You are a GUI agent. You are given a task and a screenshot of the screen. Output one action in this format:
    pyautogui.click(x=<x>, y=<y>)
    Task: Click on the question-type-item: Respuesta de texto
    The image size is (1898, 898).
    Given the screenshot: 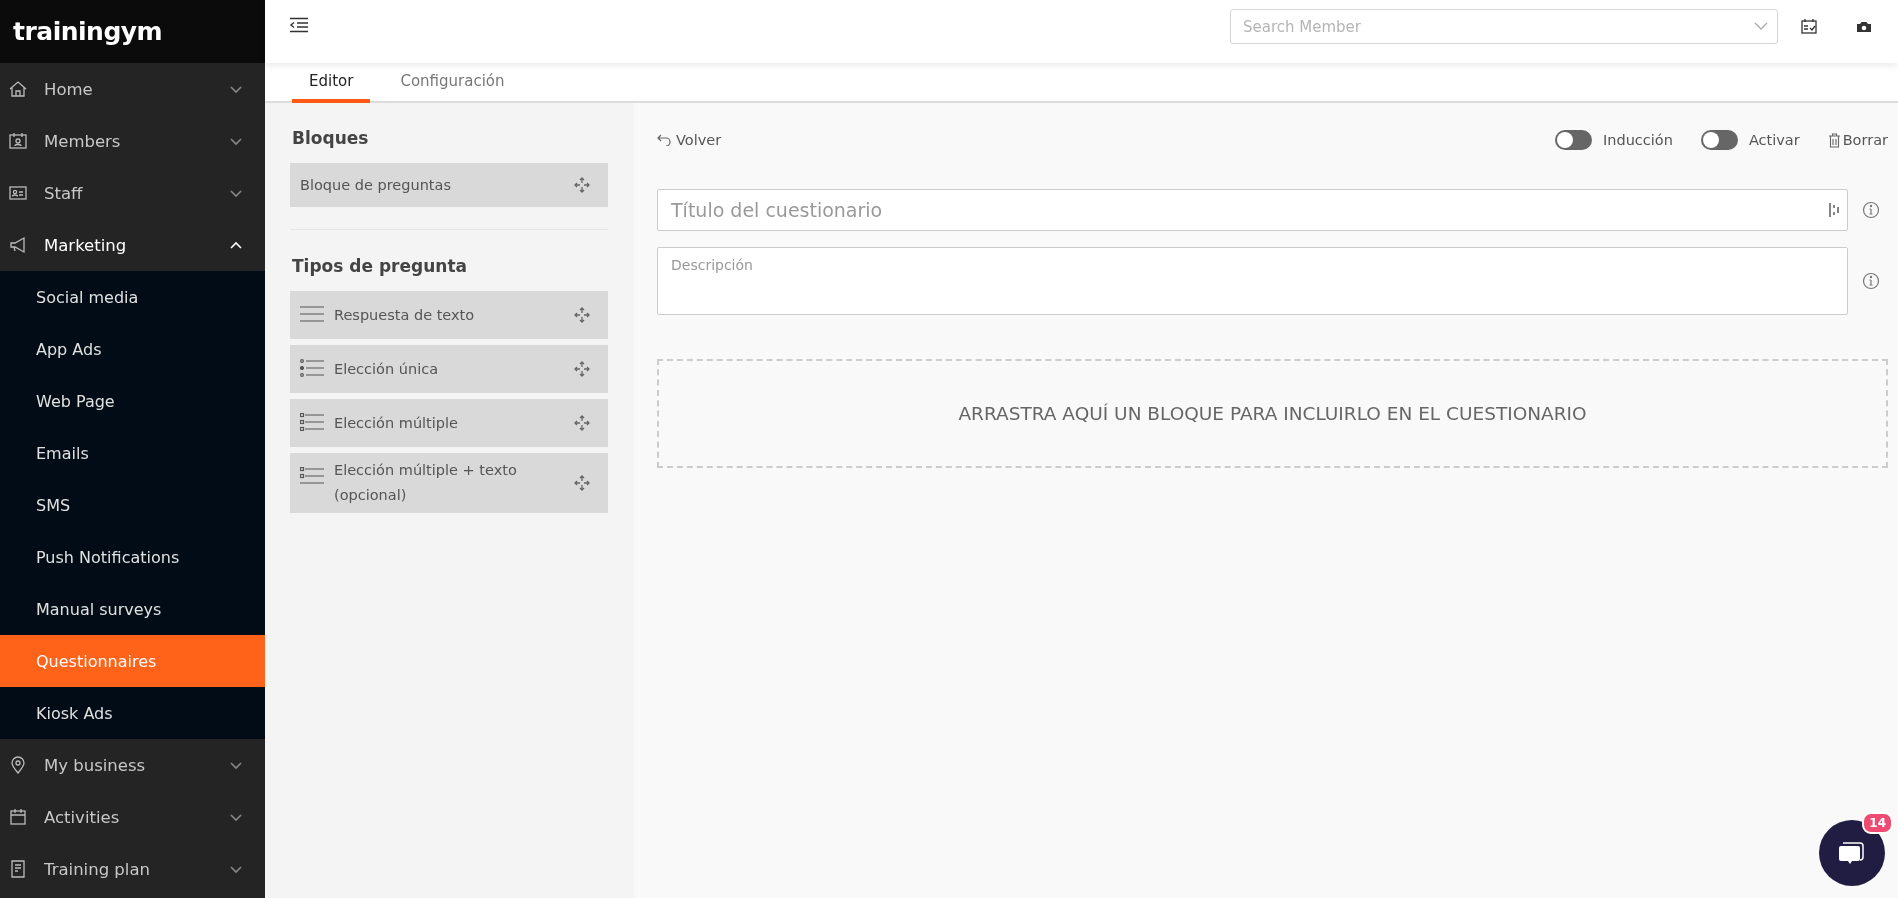 What is the action you would take?
    pyautogui.click(x=449, y=315)
    